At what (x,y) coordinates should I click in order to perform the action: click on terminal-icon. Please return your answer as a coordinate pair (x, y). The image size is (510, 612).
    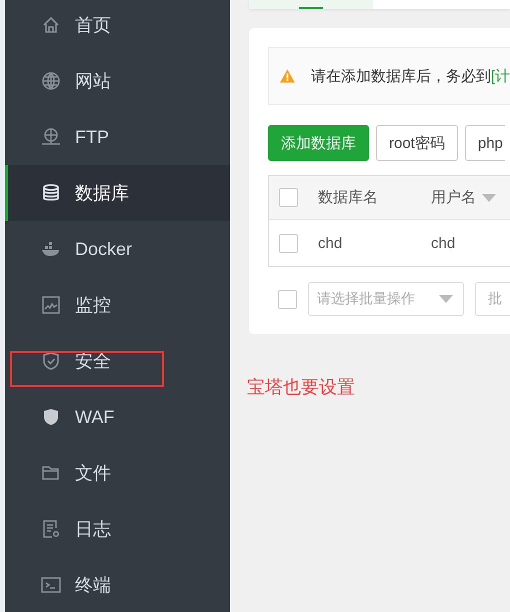
    Looking at the image, I should click on (51, 585).